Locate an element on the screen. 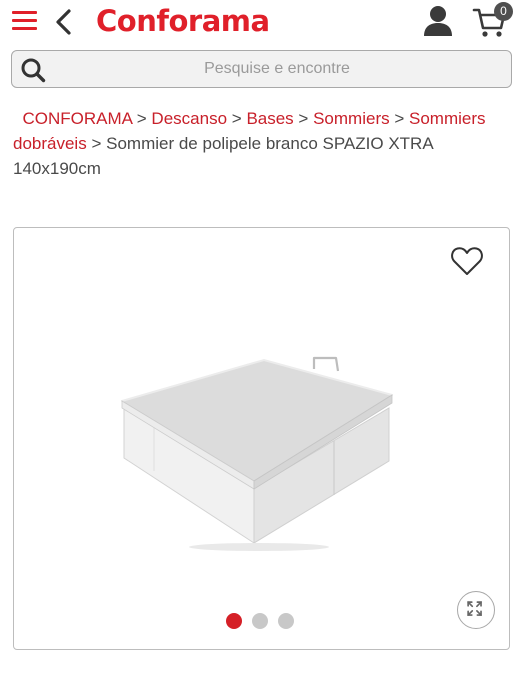  search-icon is located at coordinates (33, 70).